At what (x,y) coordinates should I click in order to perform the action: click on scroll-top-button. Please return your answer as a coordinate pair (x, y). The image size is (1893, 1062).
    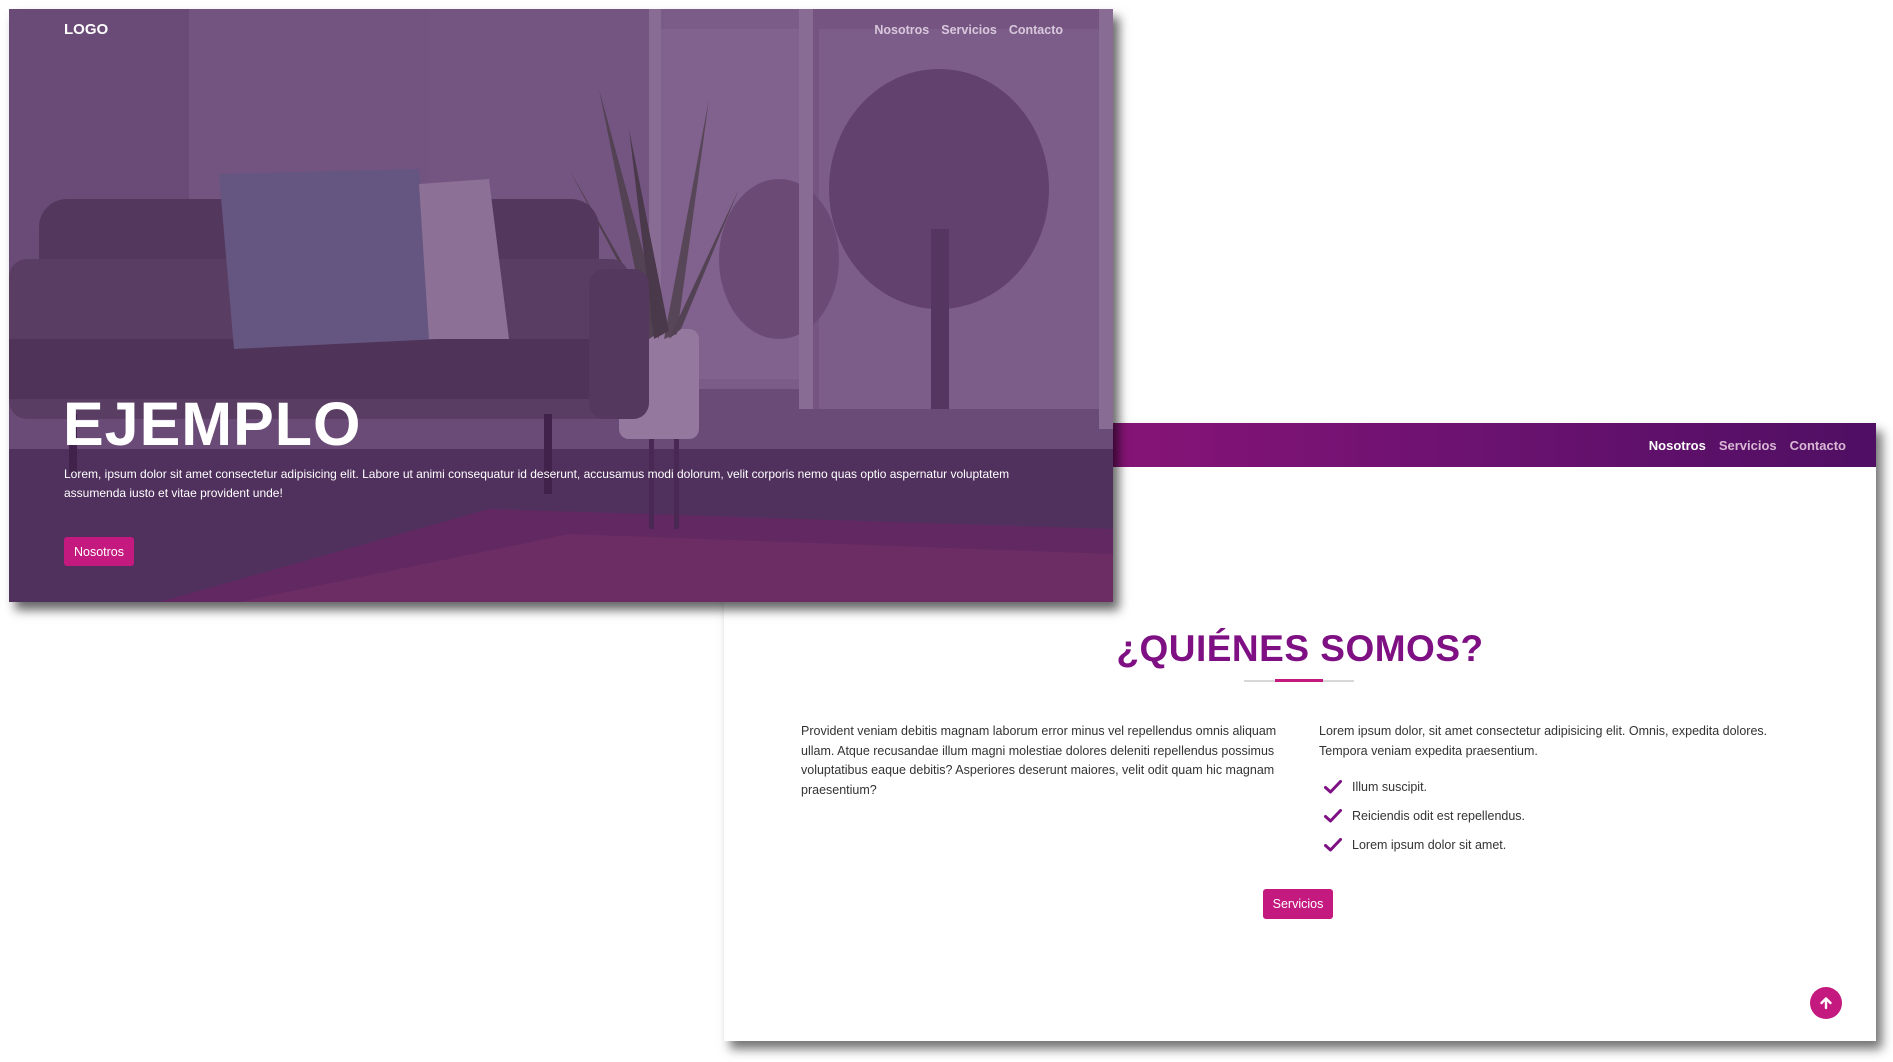
    Looking at the image, I should click on (1826, 1003).